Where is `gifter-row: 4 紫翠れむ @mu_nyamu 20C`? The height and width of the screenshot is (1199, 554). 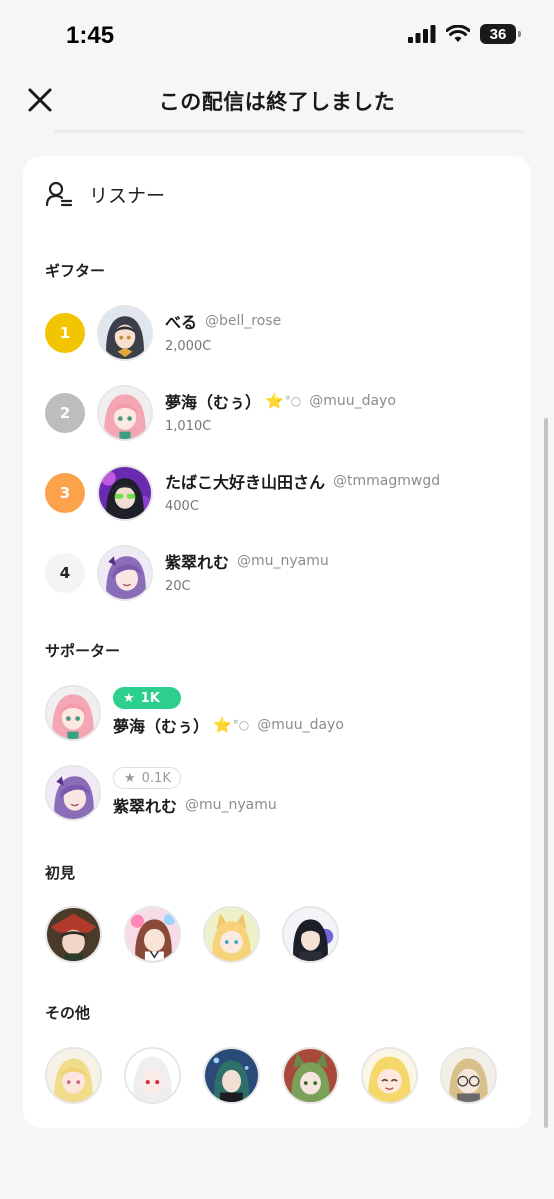
gifter-row: 4 紫翠れむ @mu_nyamu 20C is located at coordinates (280, 573).